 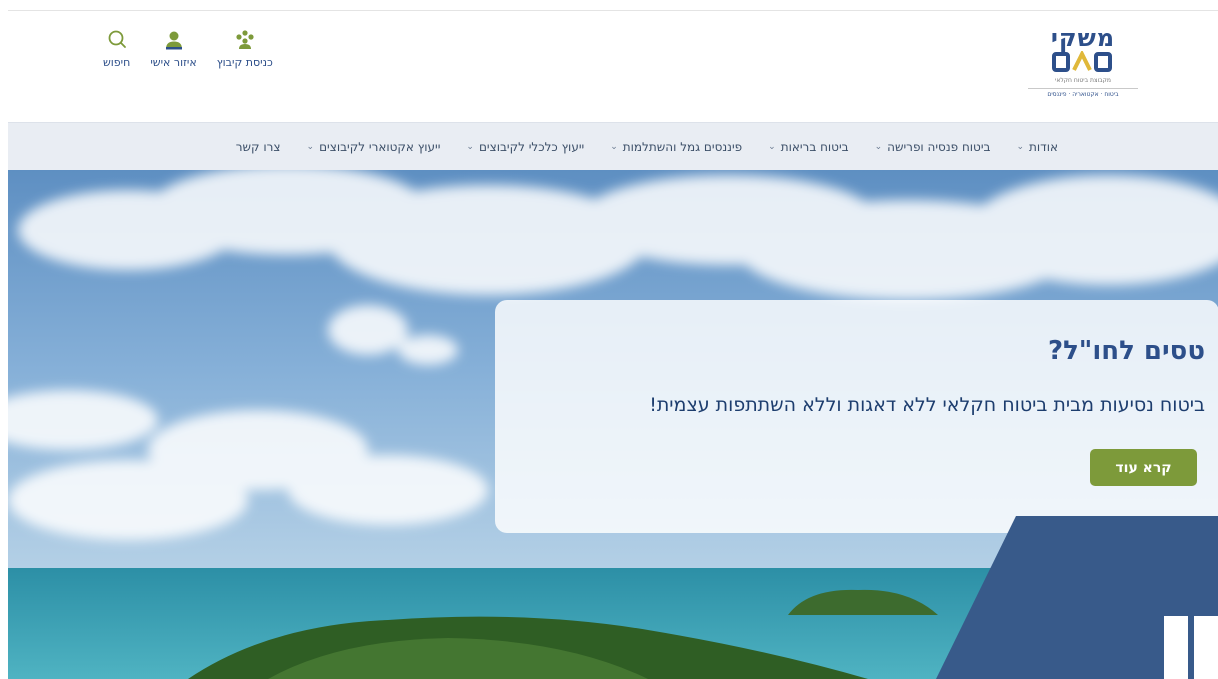 I want to click on nav-item-label: אודות, so click(x=1043, y=147).